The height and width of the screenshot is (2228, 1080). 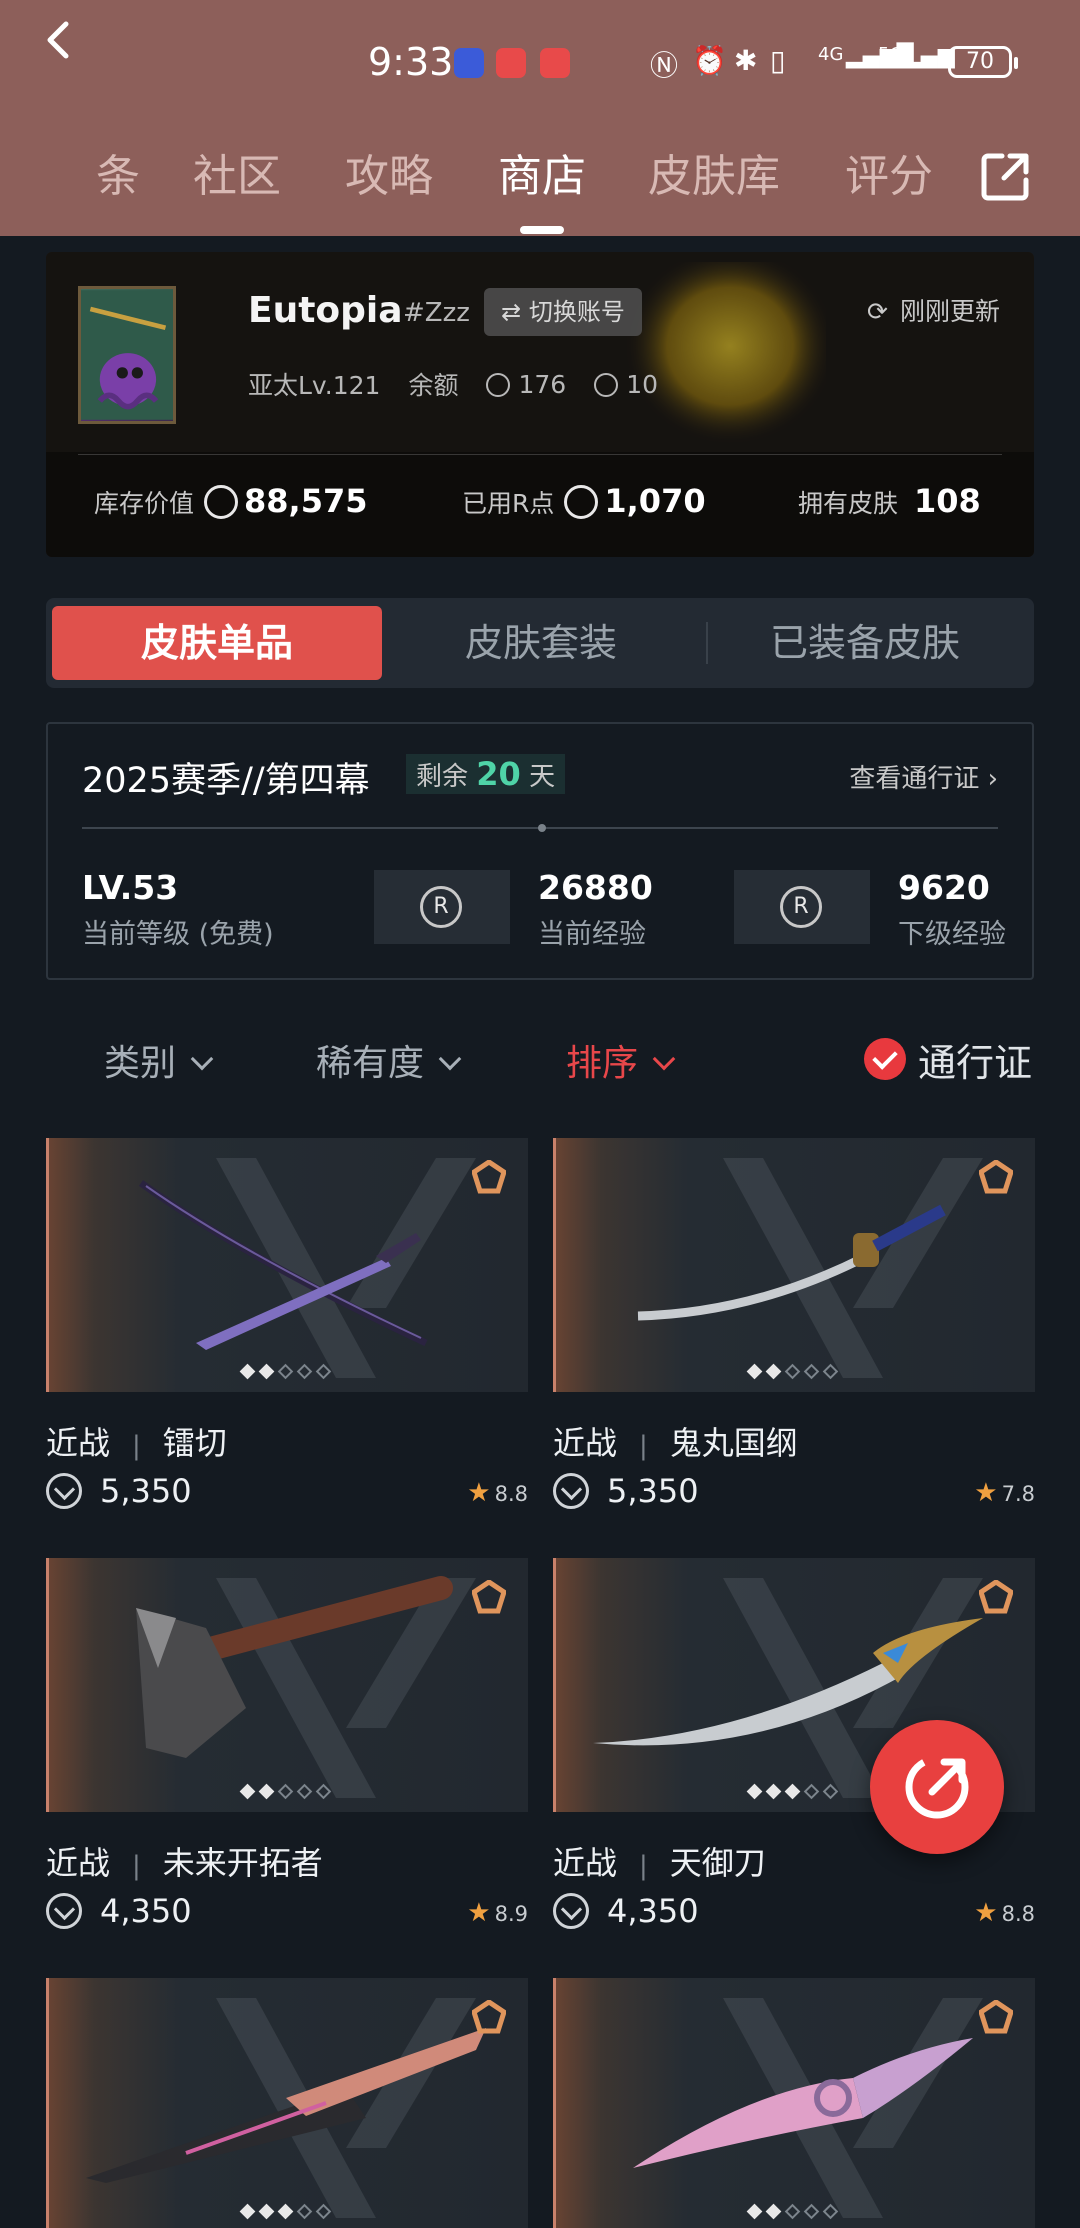 I want to click on skin-price: 4,350, so click(x=626, y=1911).